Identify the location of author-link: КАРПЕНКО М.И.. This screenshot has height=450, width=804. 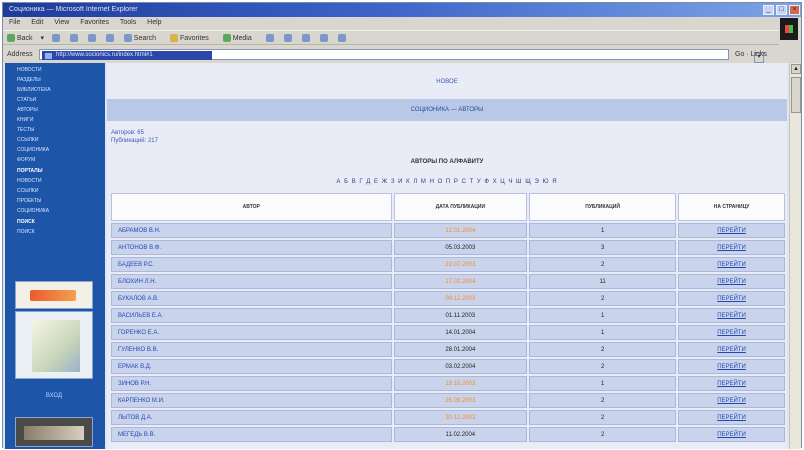
(251, 400).